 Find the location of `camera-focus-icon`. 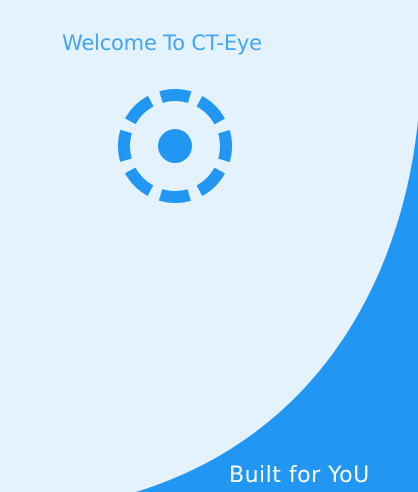

camera-focus-icon is located at coordinates (175, 146).